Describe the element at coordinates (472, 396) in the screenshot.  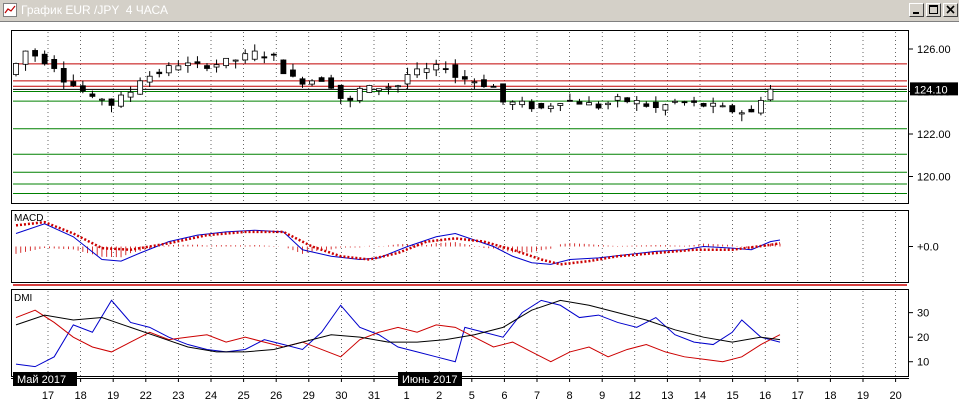
I see `day-label: 5` at that location.